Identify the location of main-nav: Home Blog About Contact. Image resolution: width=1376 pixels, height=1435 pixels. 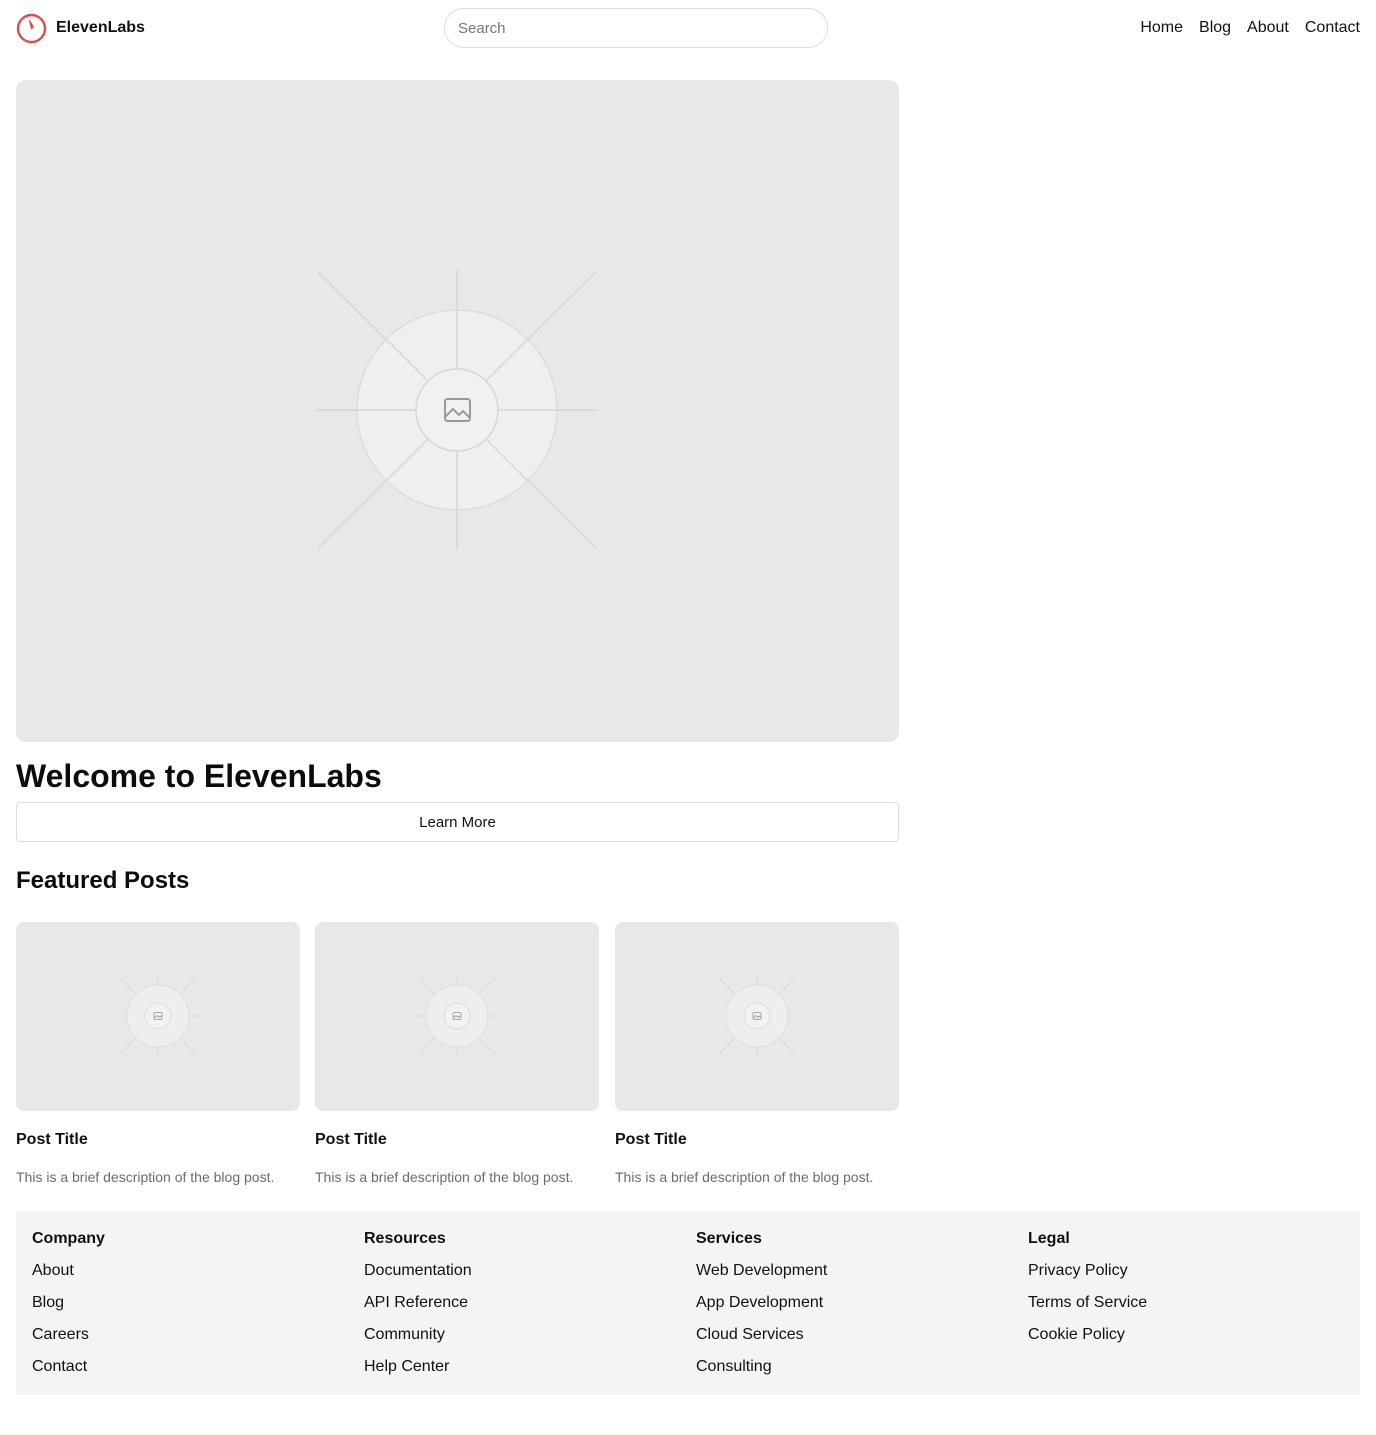
(1250, 28).